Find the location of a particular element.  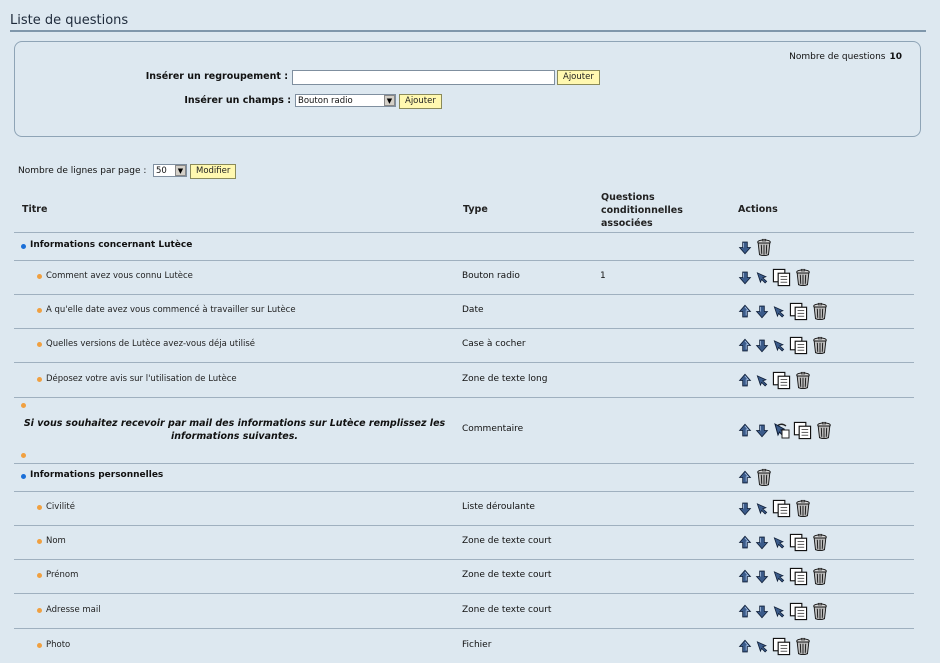

question-type: Liste déroulante is located at coordinates (498, 507).